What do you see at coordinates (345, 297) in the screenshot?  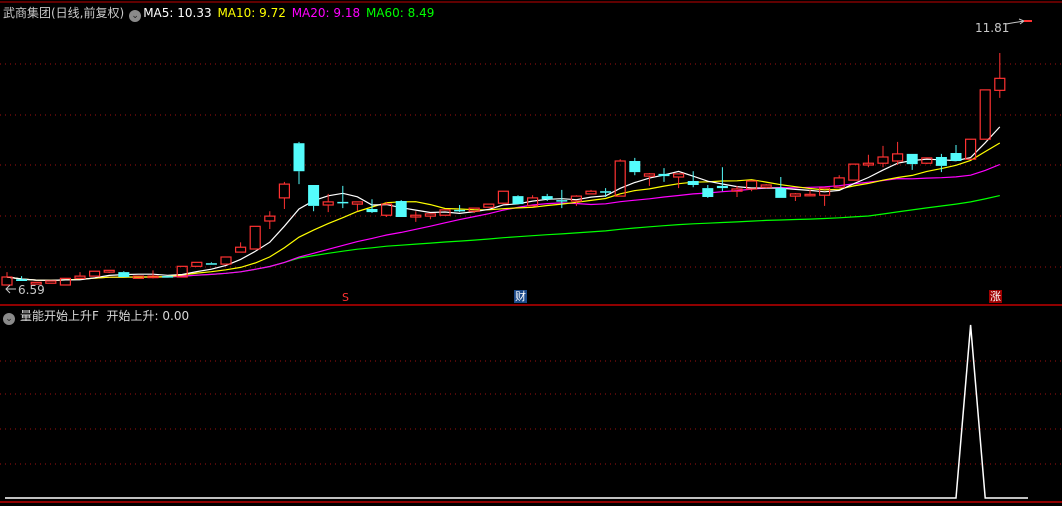 I see `signal-marker-s: S` at bounding box center [345, 297].